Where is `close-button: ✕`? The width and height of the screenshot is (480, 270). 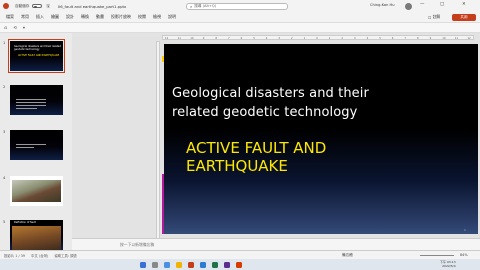
close-button: ✕ is located at coordinates (464, 4).